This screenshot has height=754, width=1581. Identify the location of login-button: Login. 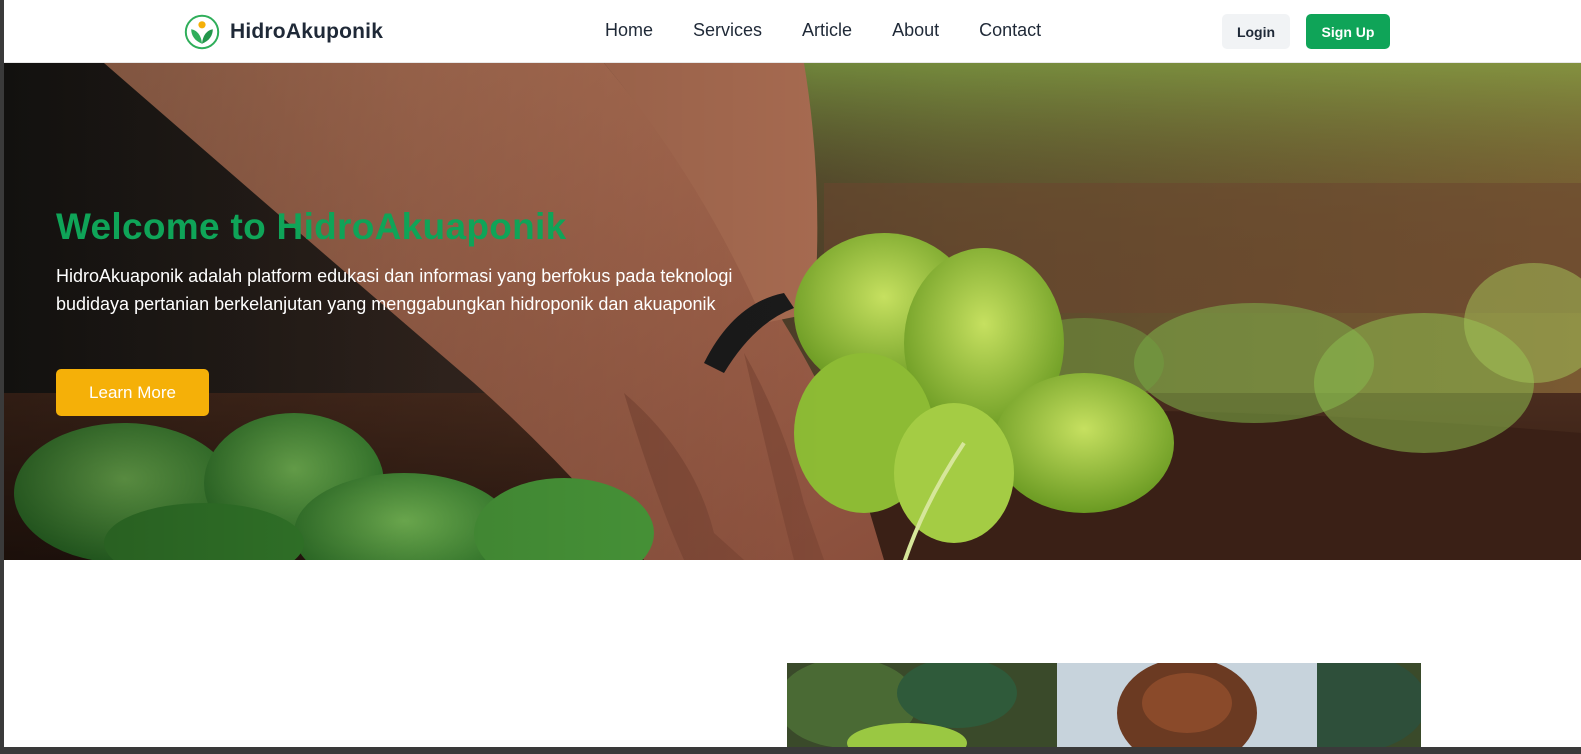
(1256, 31).